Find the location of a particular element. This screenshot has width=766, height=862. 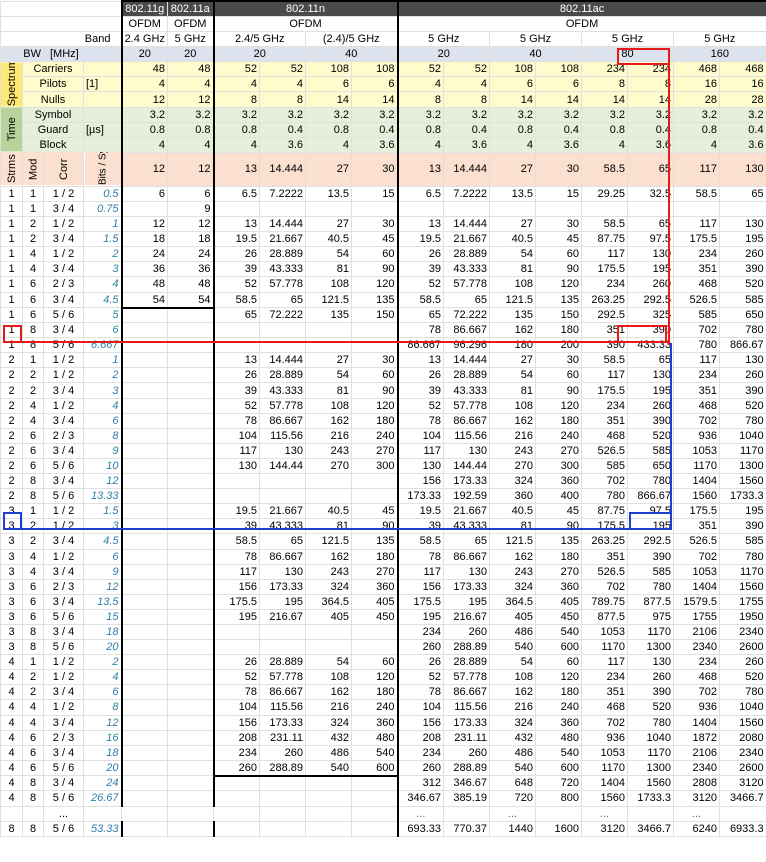

rate-cell: 156 is located at coordinates (421, 722).